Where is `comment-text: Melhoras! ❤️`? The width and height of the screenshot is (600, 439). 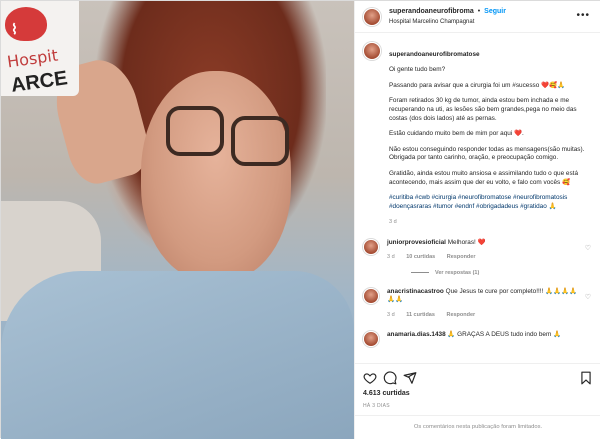 comment-text: Melhoras! ❤️ is located at coordinates (465, 242).